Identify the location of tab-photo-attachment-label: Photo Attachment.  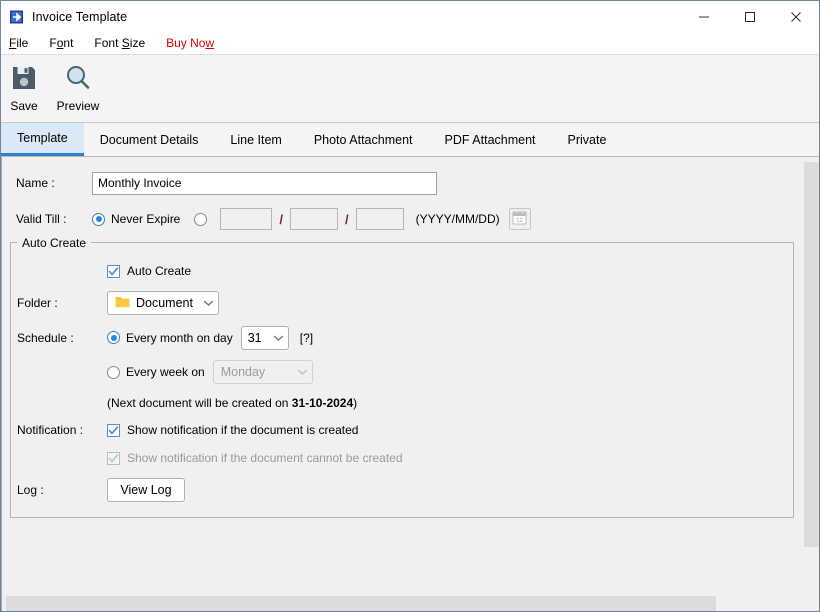
(363, 139).